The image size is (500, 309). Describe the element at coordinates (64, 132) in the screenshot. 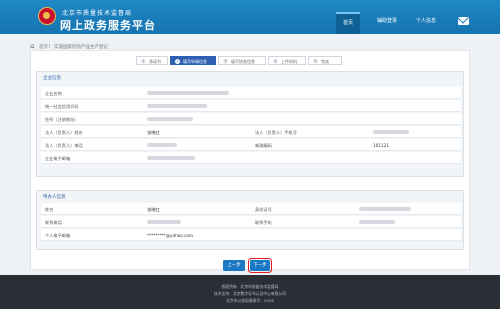

I see `field-label: 法人（负责人）姓名` at that location.